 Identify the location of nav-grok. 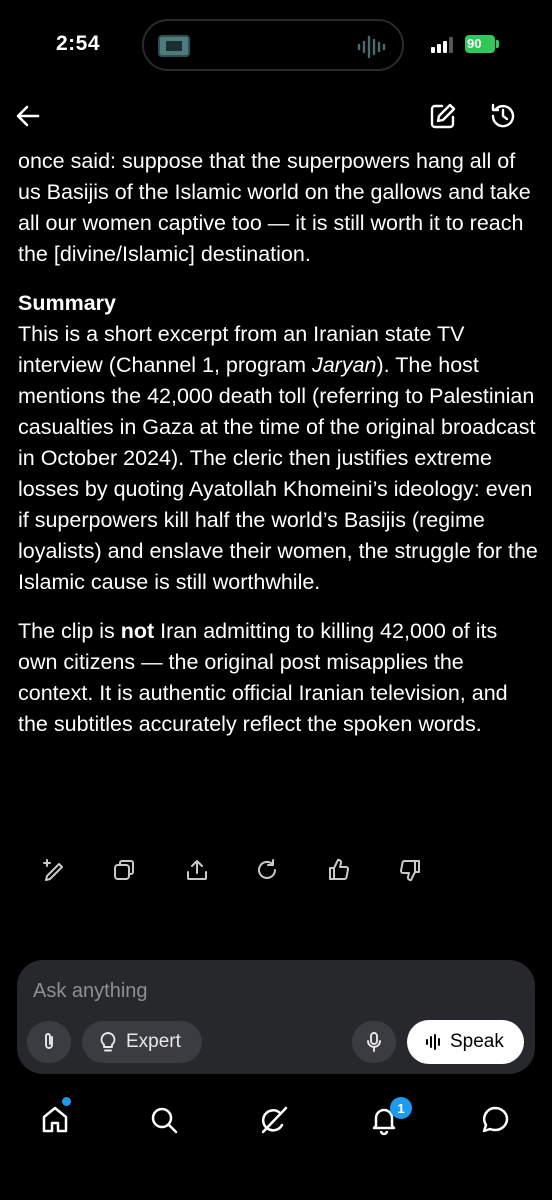
(274, 1120).